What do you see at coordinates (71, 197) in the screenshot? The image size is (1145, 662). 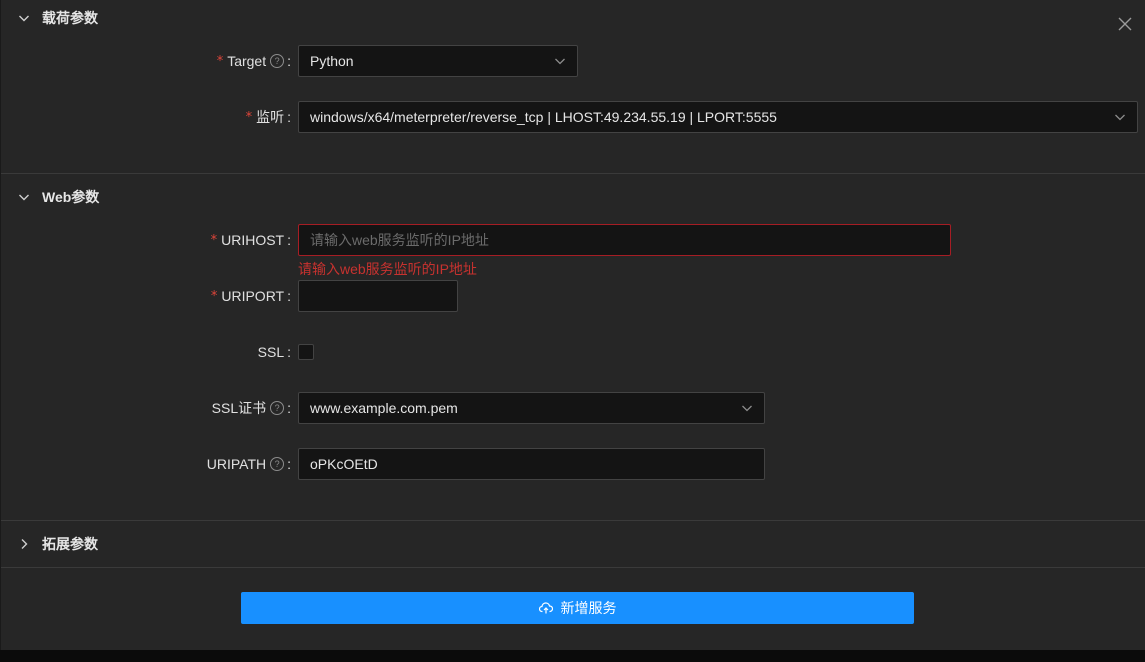 I see `panel-title-web: Web参数` at bounding box center [71, 197].